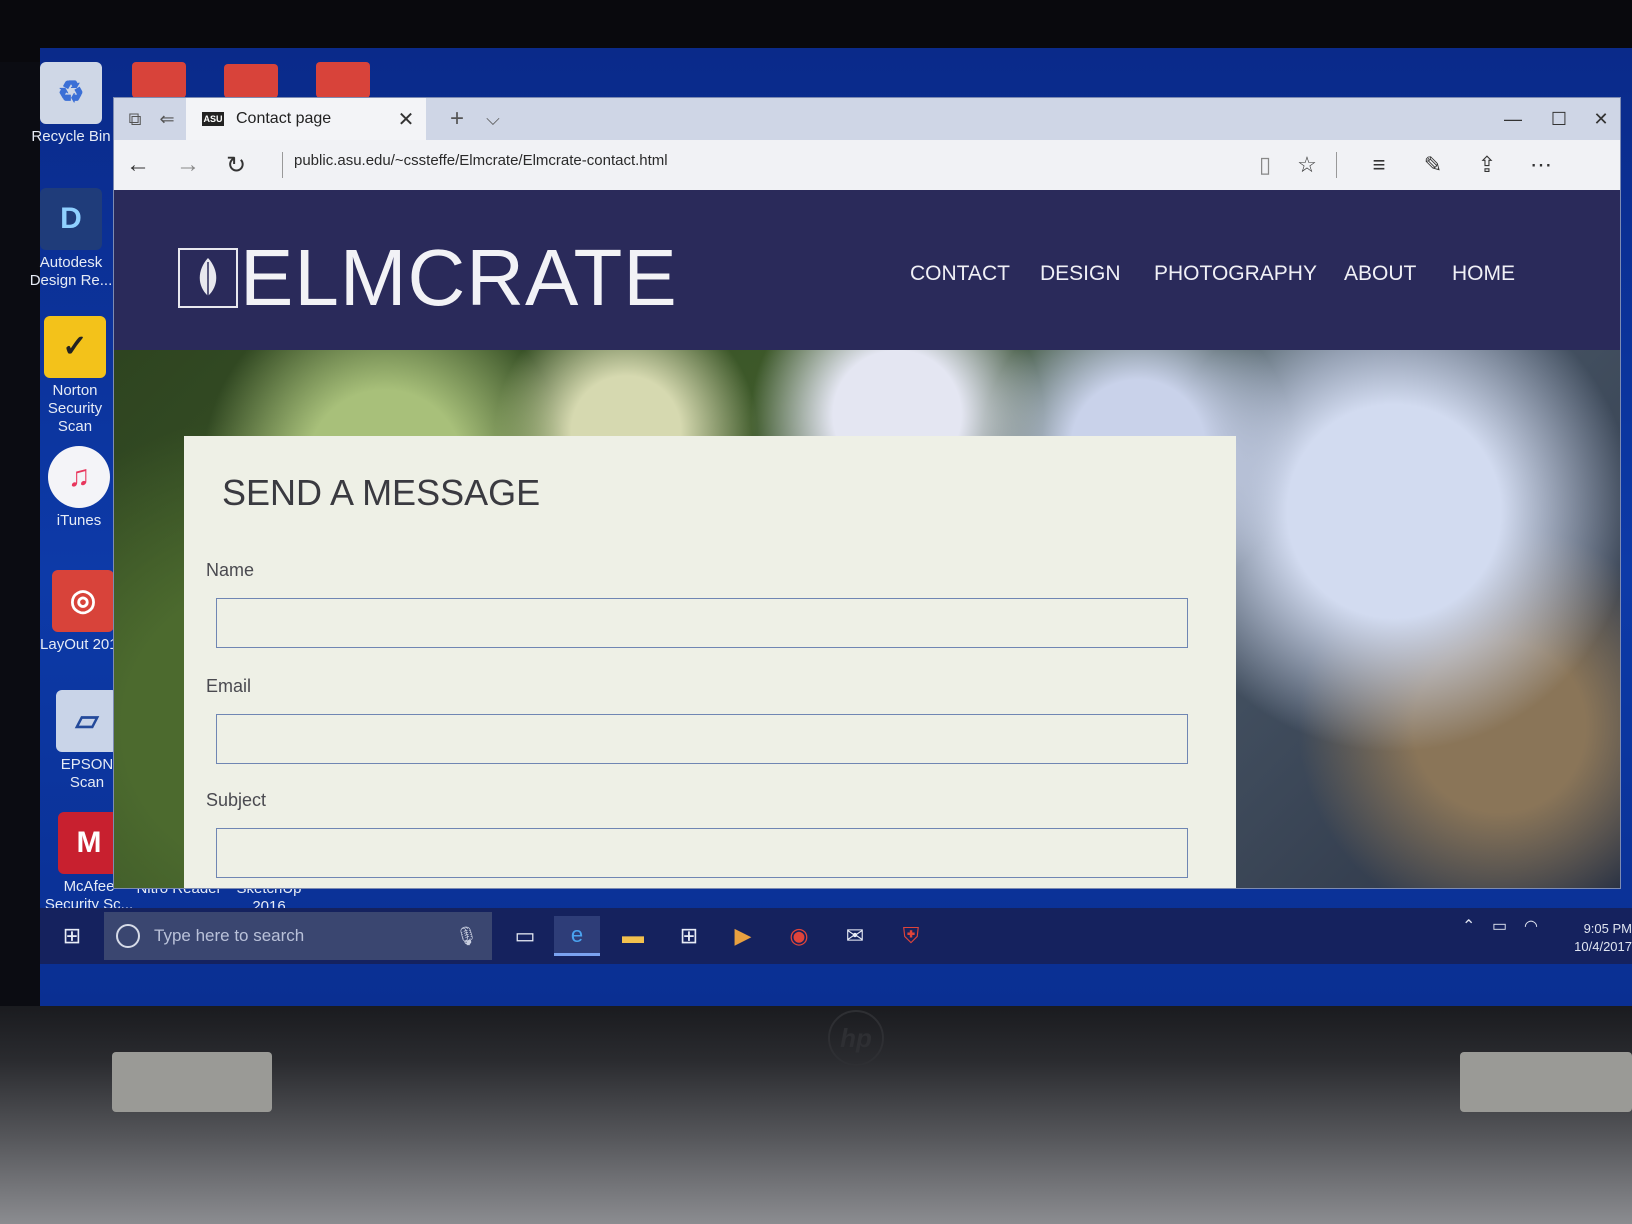 The width and height of the screenshot is (1632, 1224). I want to click on tab-preview-icon: ⧉, so click(135, 119).